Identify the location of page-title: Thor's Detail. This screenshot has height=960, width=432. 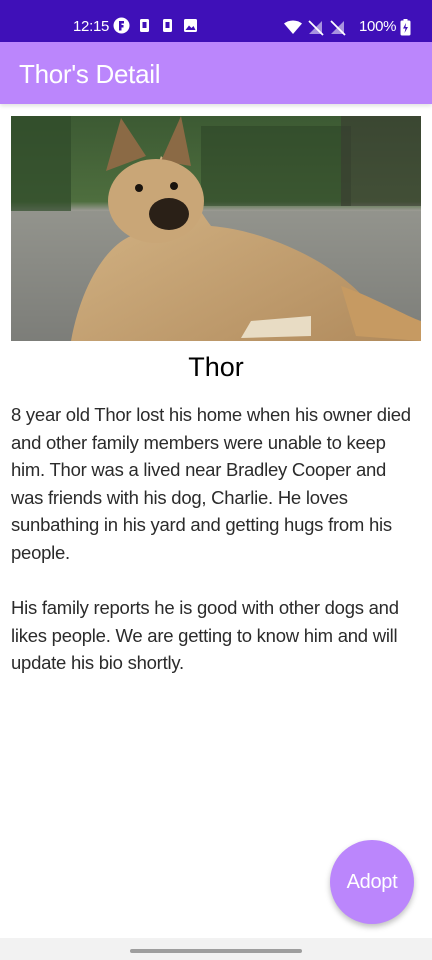
(90, 74).